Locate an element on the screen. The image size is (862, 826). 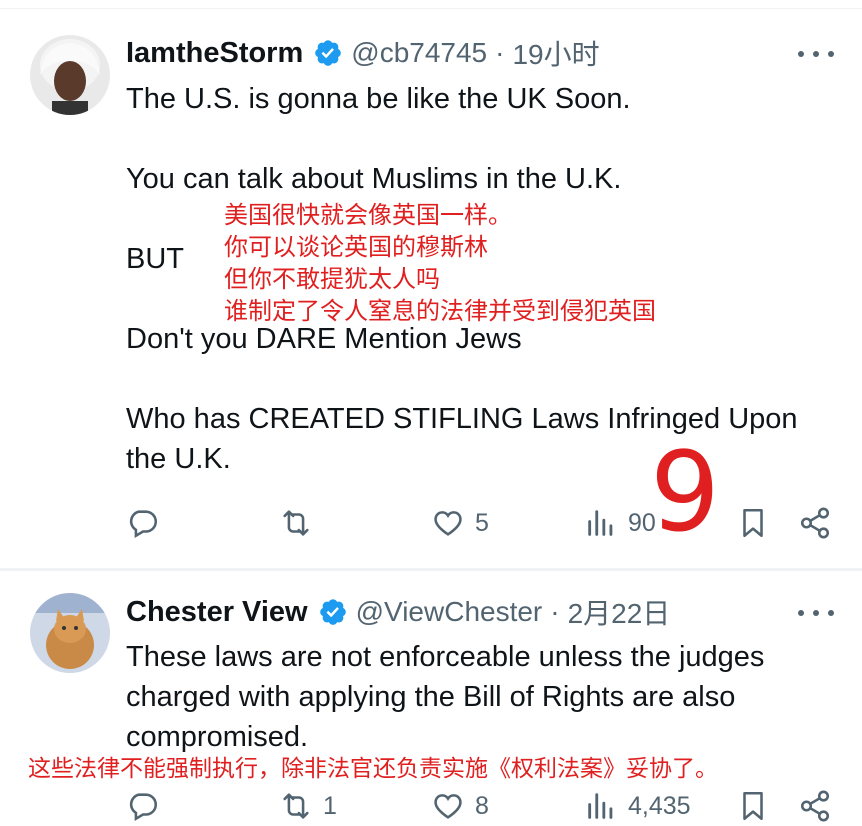
like-button: 8 is located at coordinates (460, 806).